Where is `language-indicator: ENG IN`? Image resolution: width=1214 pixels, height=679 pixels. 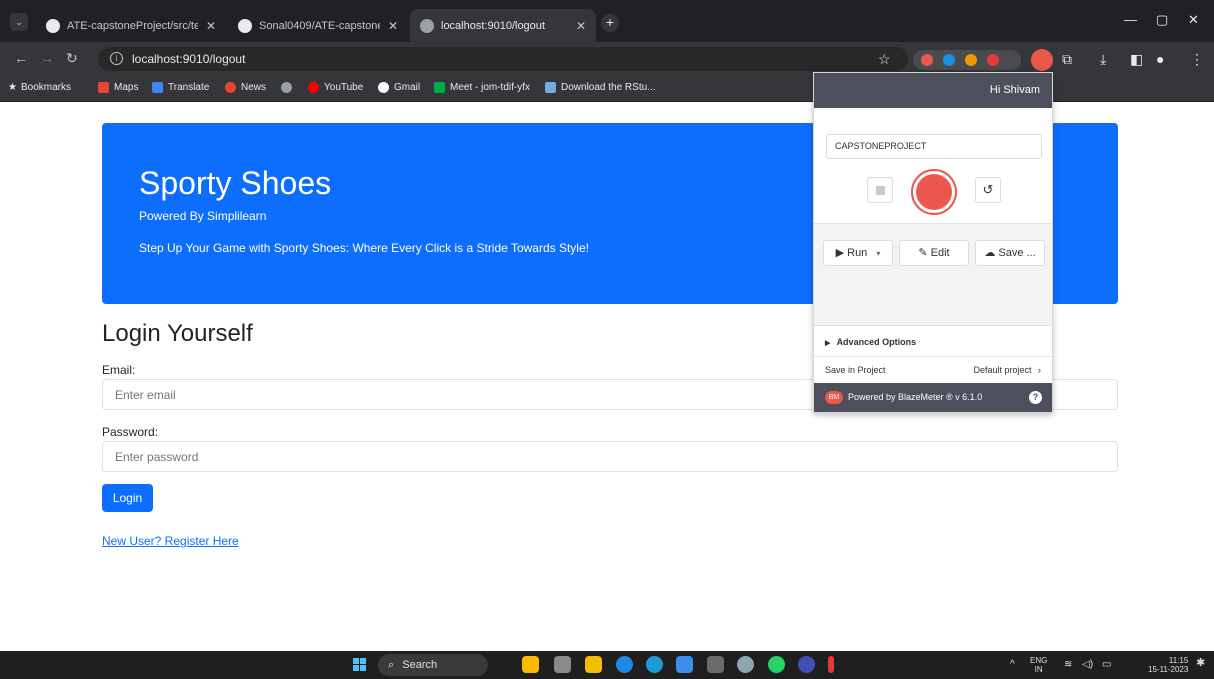
language-indicator: ENG IN is located at coordinates (1038, 665).